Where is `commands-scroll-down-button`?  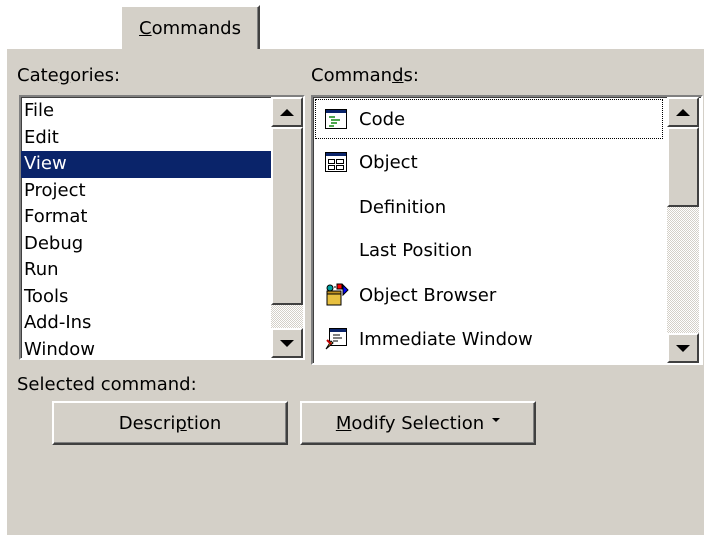
commands-scroll-down-button is located at coordinates (683, 348).